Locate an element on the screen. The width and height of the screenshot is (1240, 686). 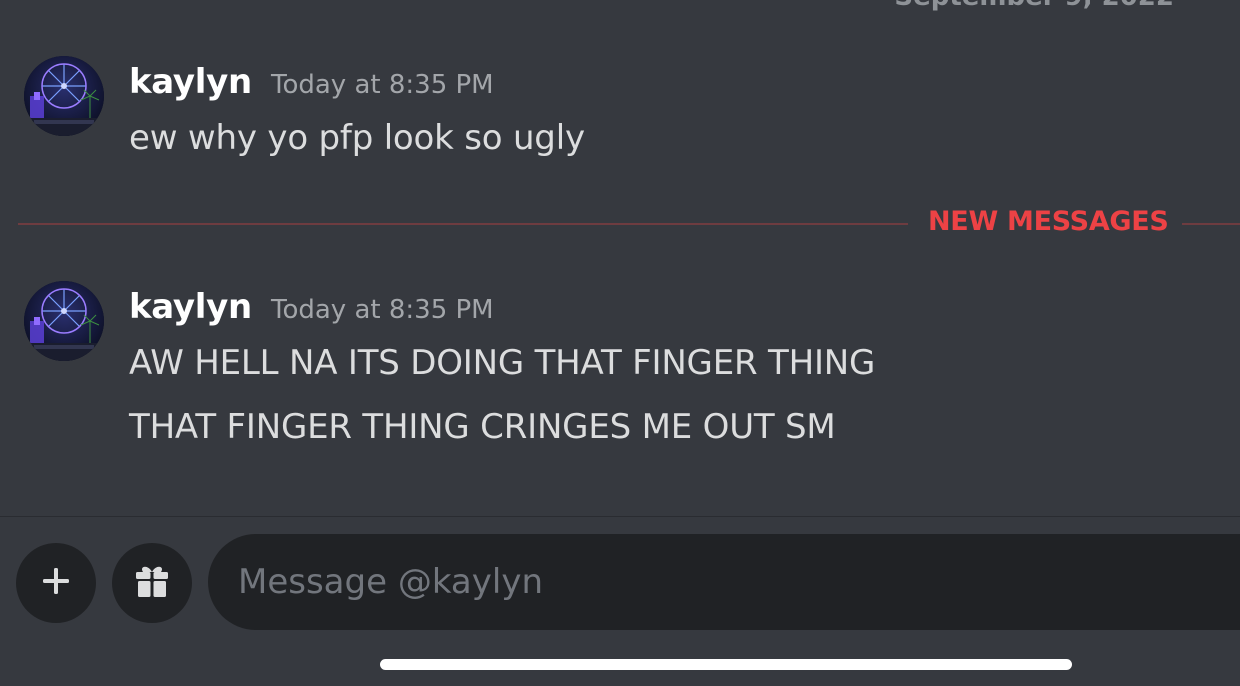
home-indicator is located at coordinates (726, 664).